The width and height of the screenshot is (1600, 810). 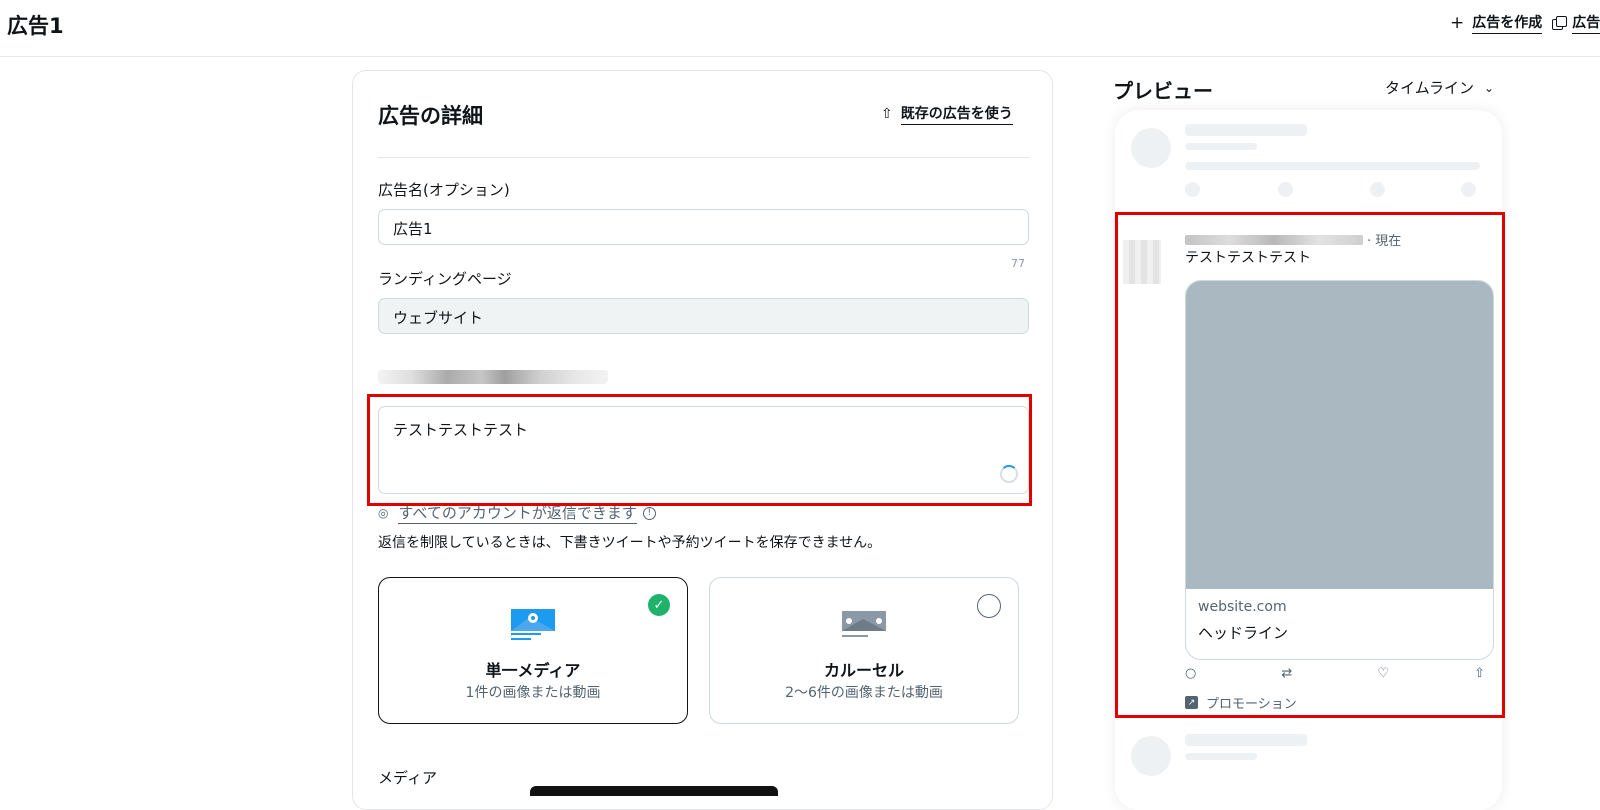 I want to click on tweet-text-value: テストテストテスト, so click(x=461, y=430).